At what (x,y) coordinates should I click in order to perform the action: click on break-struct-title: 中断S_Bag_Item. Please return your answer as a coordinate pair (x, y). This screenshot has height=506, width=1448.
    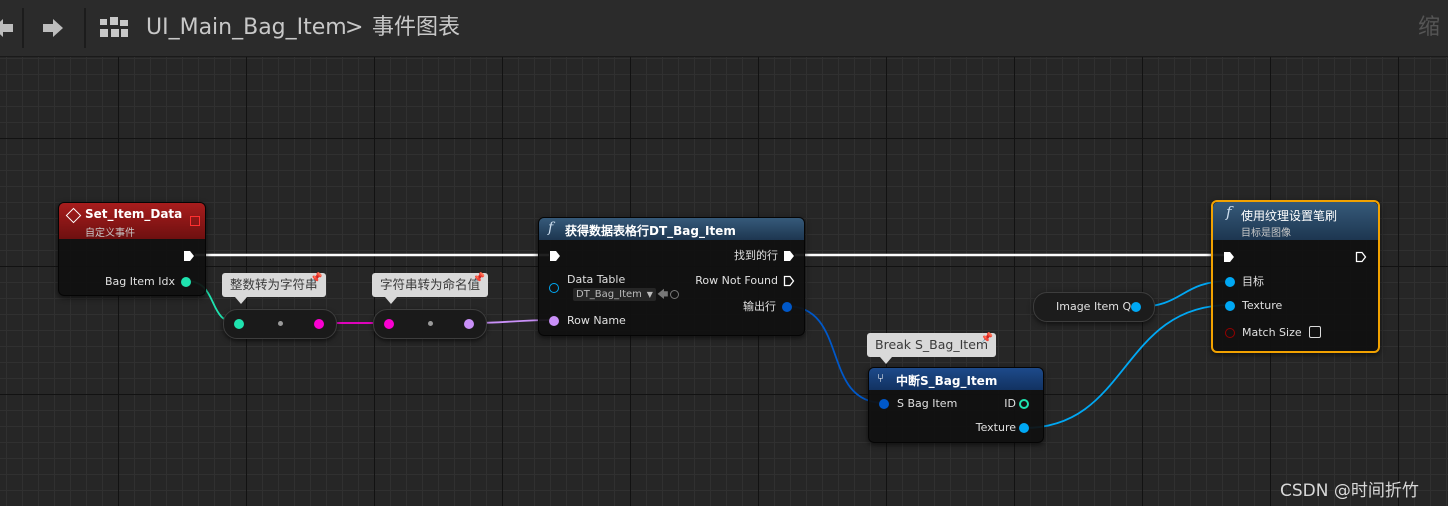
    Looking at the image, I should click on (947, 381).